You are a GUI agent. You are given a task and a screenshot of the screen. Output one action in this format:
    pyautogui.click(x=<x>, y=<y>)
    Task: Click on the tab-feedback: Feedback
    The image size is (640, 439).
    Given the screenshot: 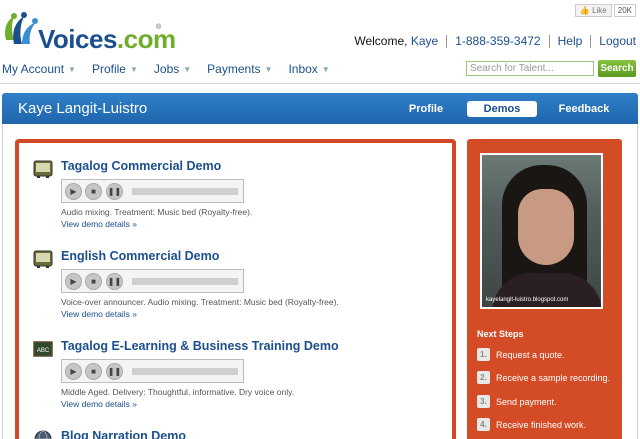 What is the action you would take?
    pyautogui.click(x=584, y=109)
    